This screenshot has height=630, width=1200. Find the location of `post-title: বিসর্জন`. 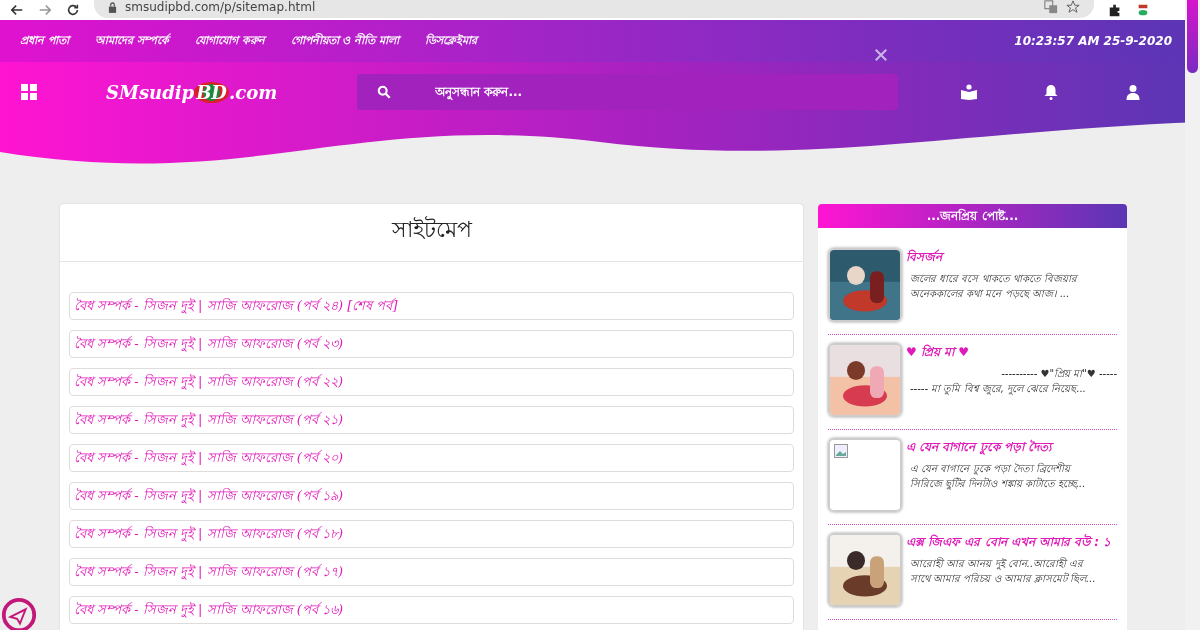

post-title: বিসর্জন is located at coordinates (1011, 258).